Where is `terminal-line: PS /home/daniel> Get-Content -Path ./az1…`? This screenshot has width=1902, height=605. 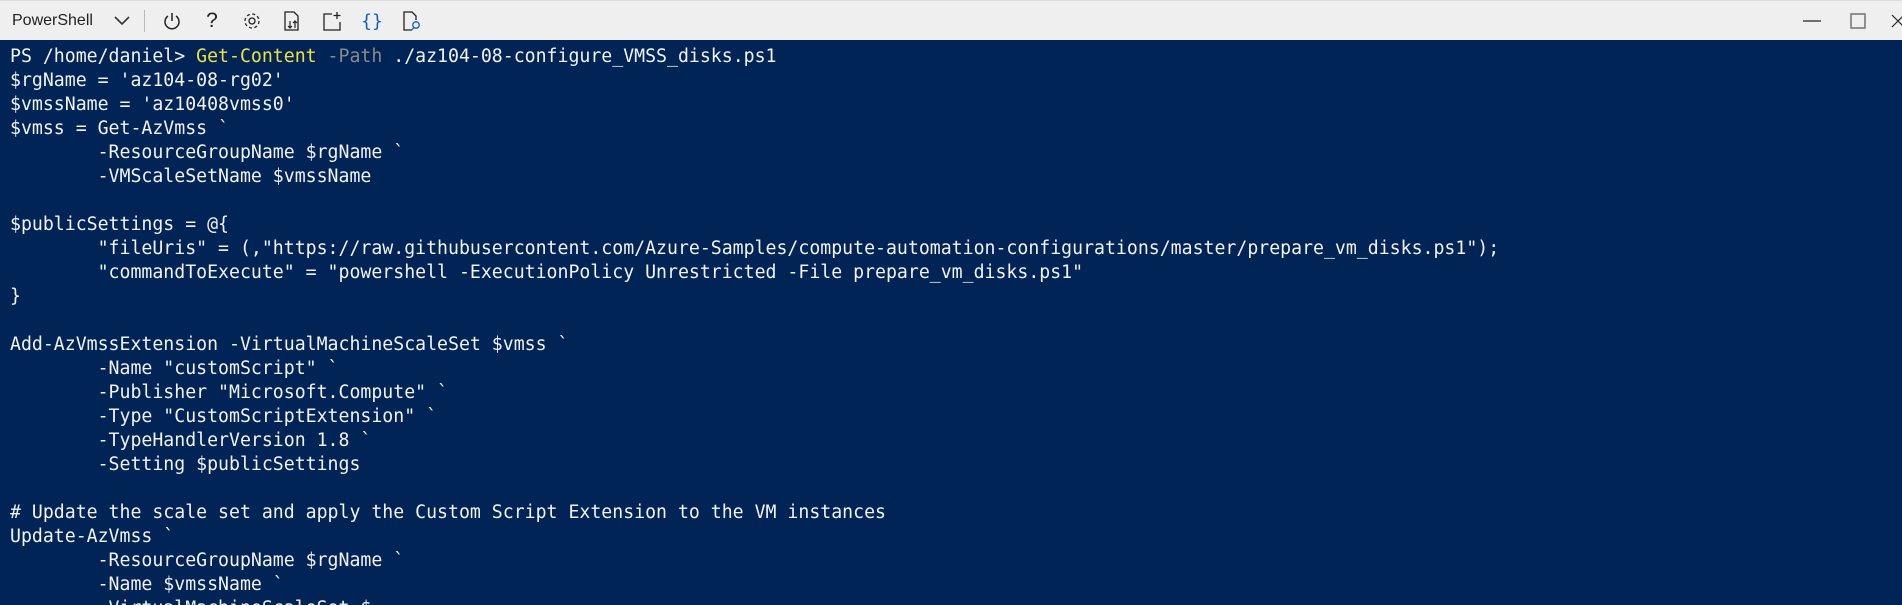
terminal-line: PS /home/daniel> Get-Content -Path ./az1… is located at coordinates (956, 57).